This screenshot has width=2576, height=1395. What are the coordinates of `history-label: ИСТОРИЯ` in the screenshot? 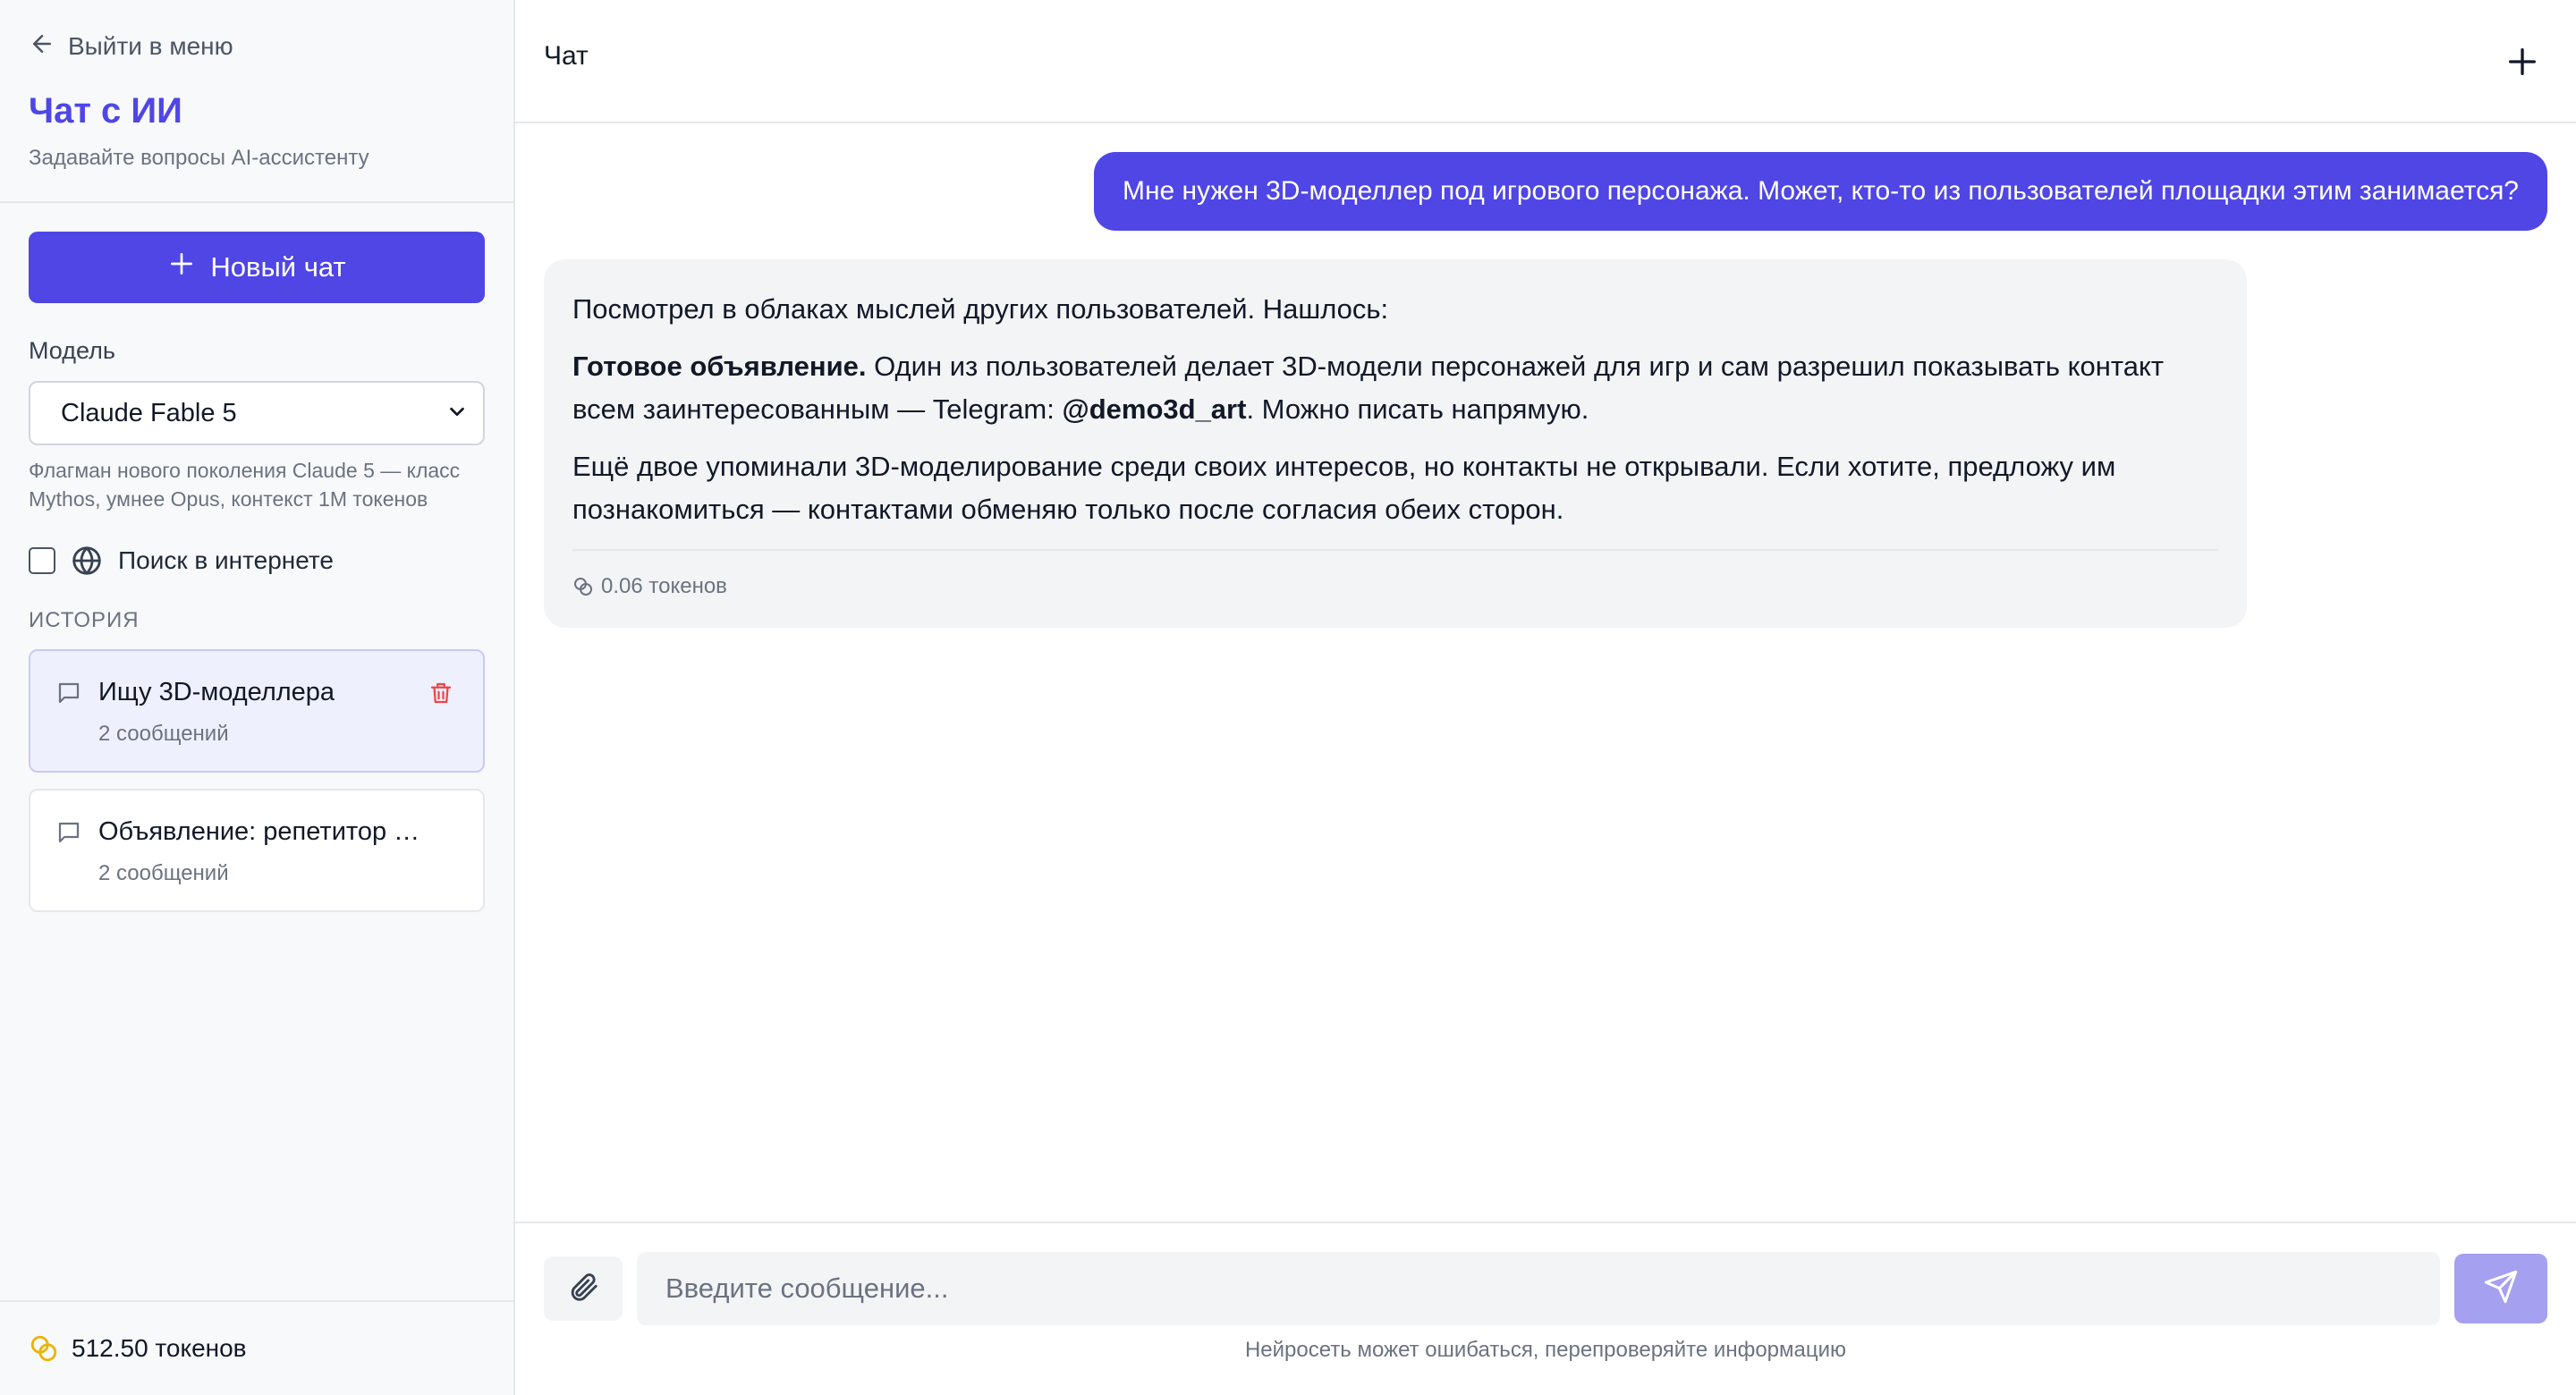 It's located at (84, 620).